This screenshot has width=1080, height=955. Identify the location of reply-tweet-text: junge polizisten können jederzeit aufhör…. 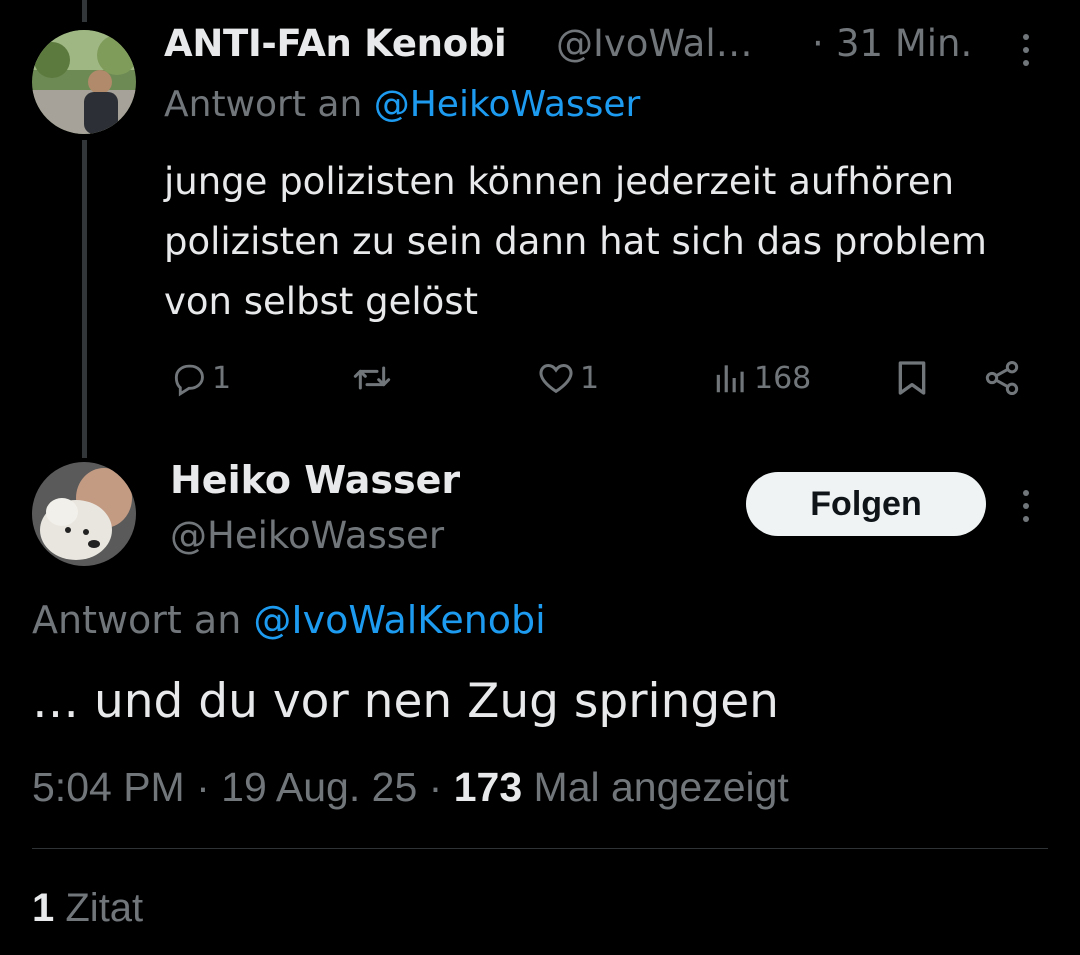
(575, 241).